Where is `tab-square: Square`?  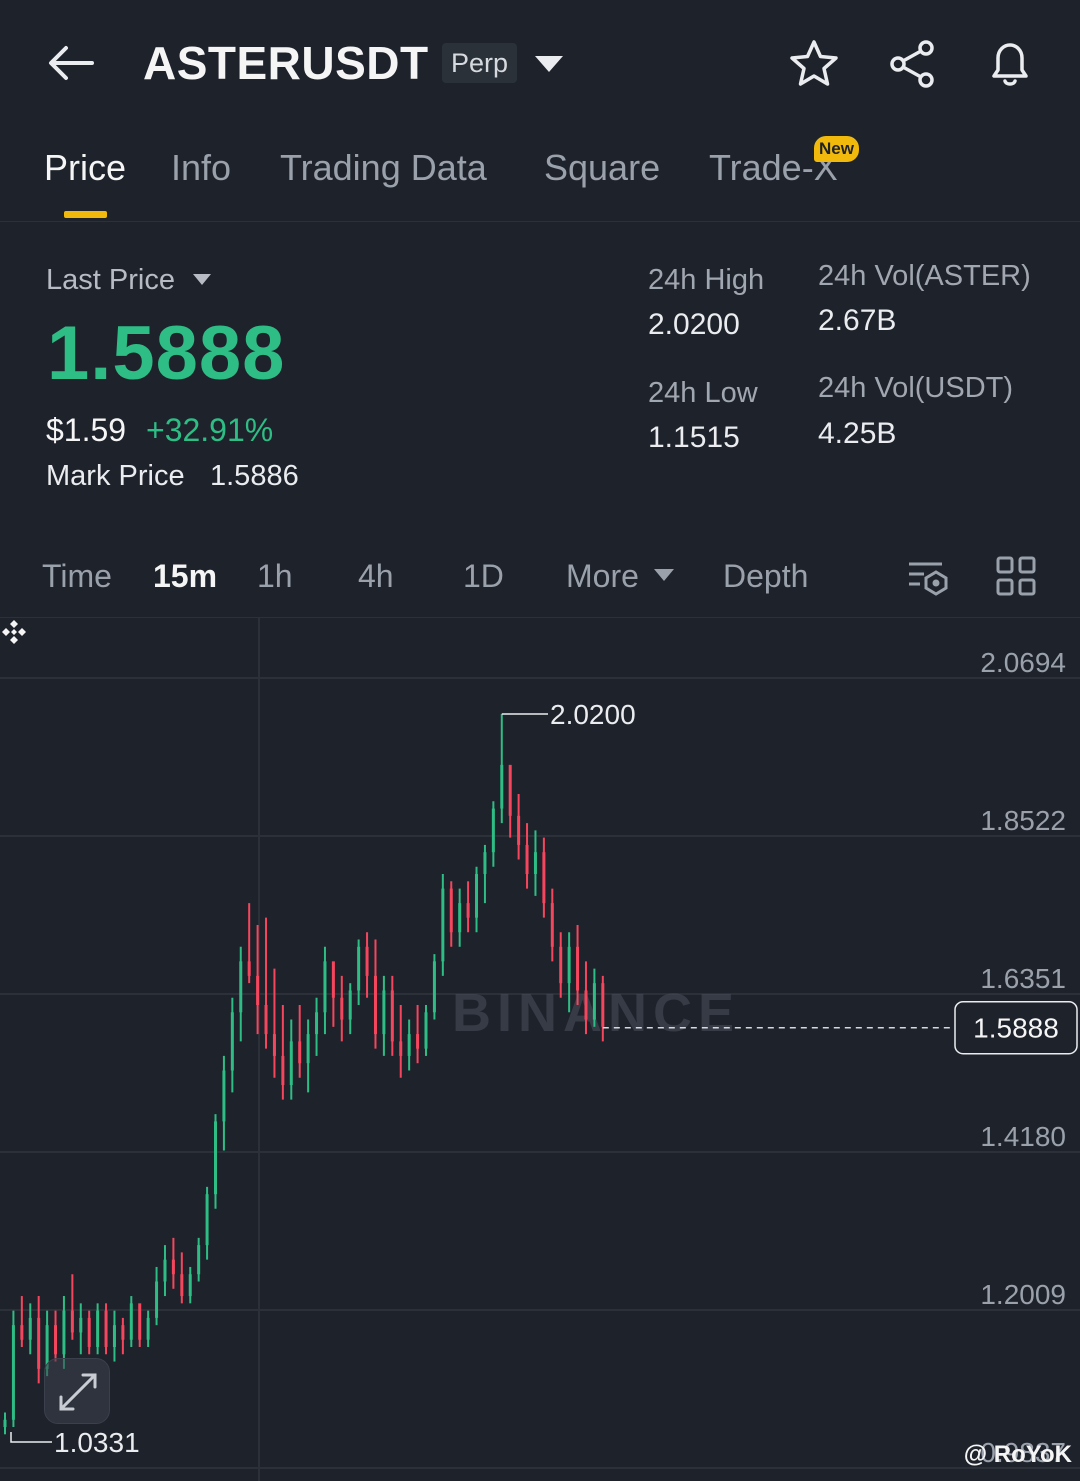
tab-square: Square is located at coordinates (602, 168).